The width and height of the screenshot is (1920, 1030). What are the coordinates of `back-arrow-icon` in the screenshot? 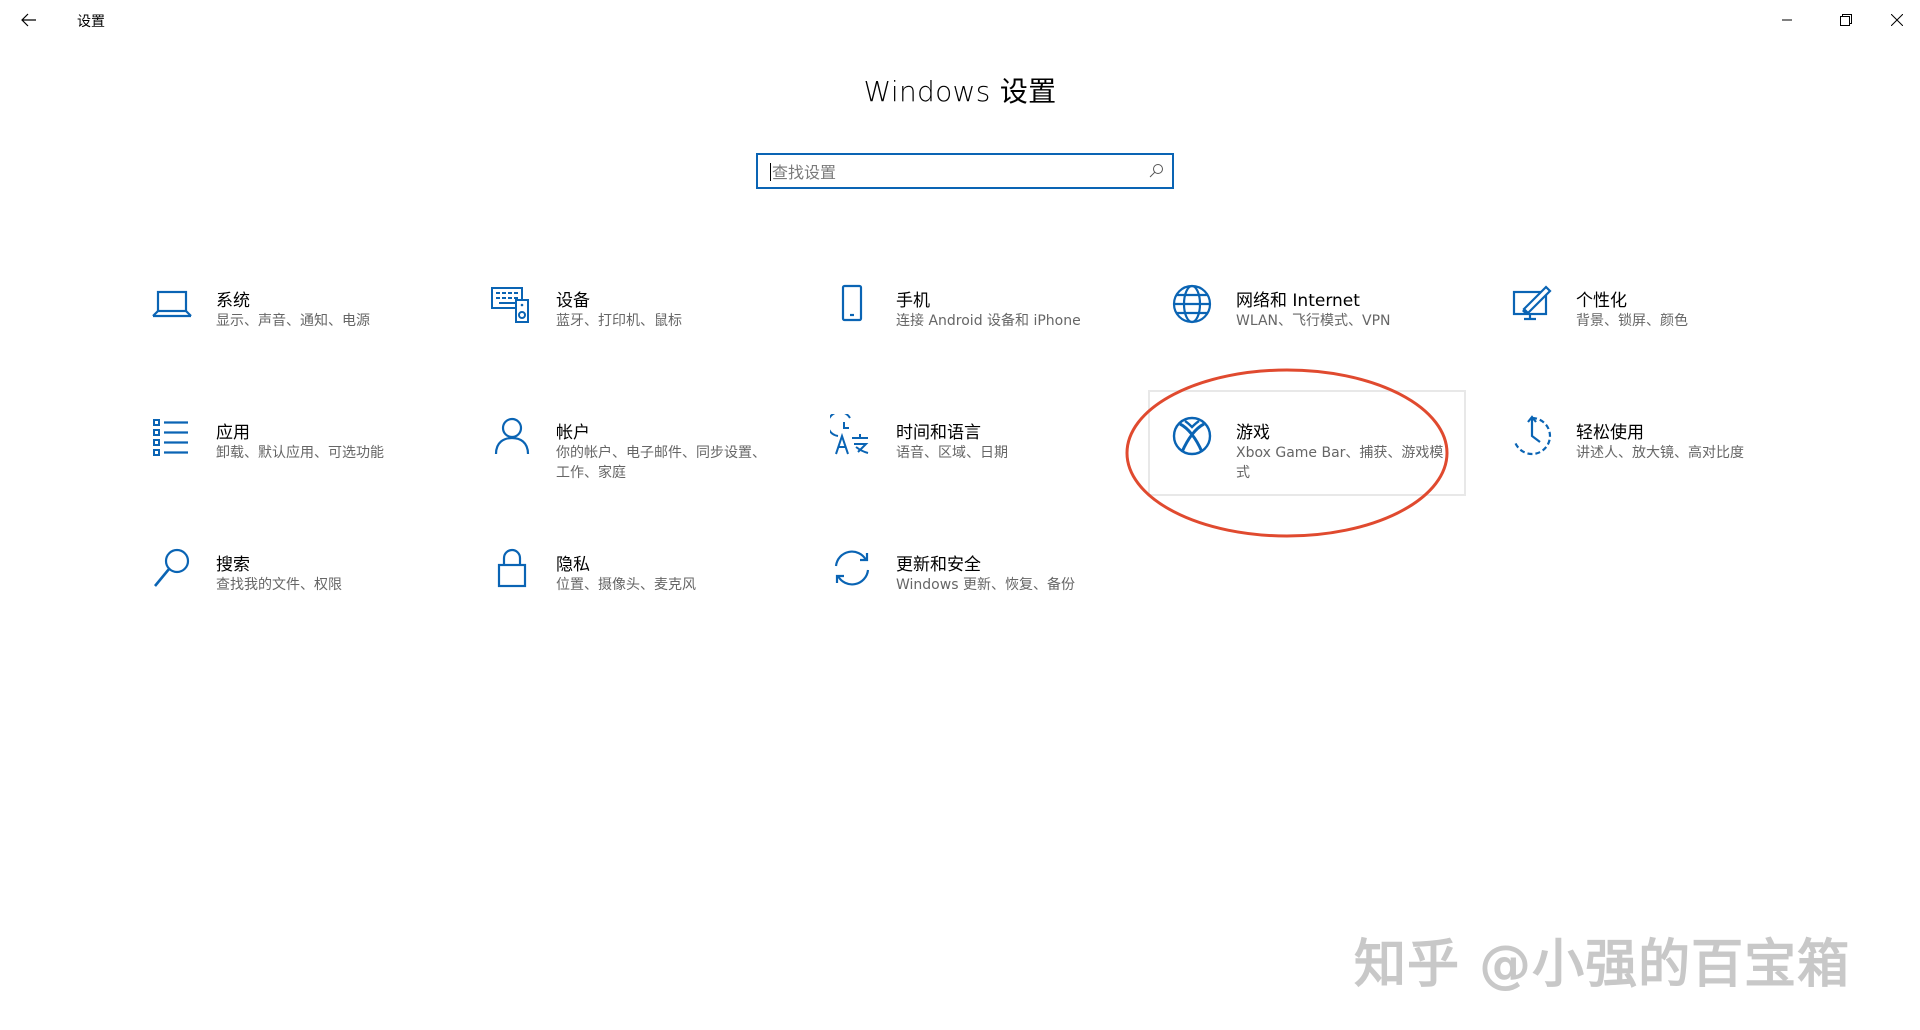 It's located at (28, 20).